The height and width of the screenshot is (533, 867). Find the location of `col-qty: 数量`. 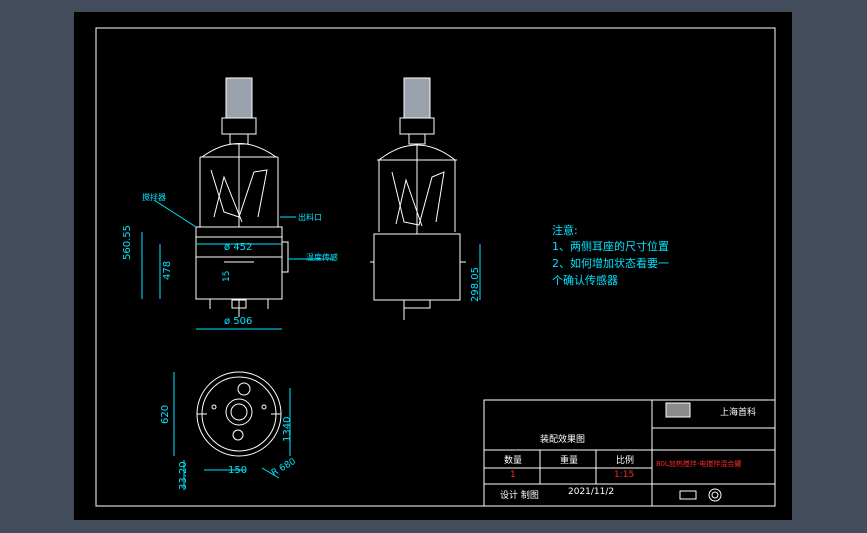

col-qty: 数量 is located at coordinates (513, 461).